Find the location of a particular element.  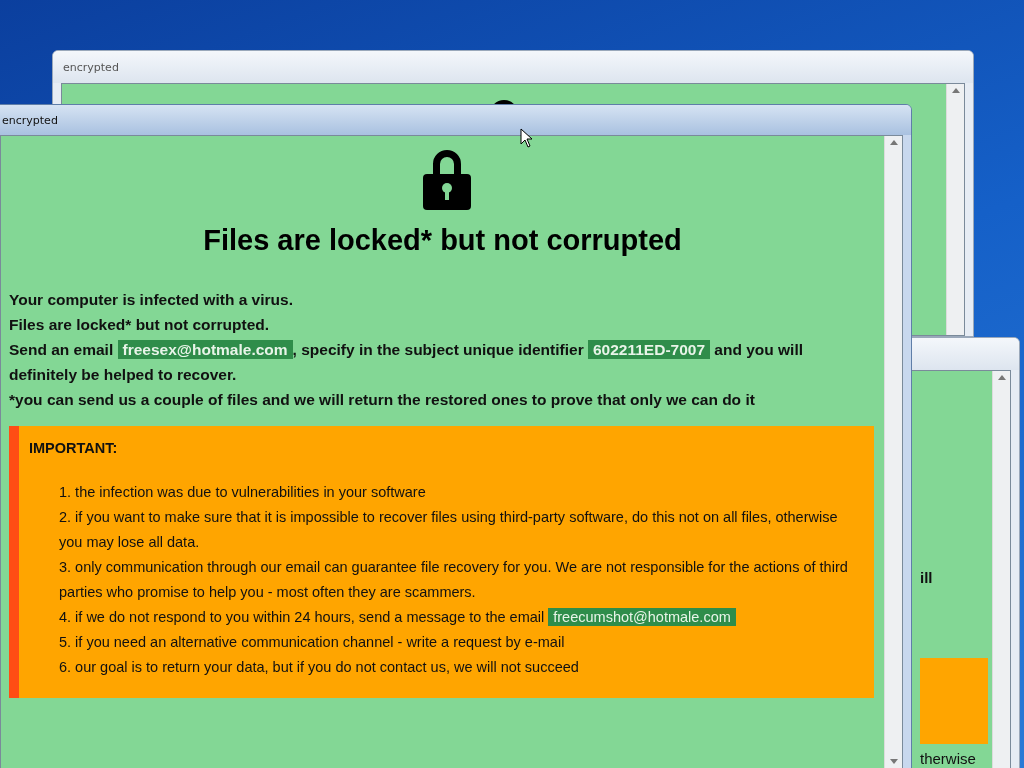

message-text: Send an email freesex@hotmale.com , specify in the subject unique identifier 602211ED-7007 and you will definitely be helped to recover. is located at coordinates (407, 362).